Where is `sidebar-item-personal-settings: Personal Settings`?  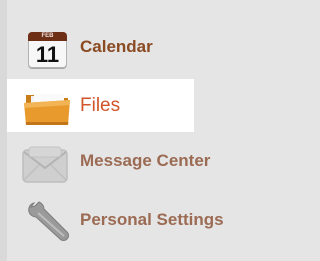
sidebar-item-personal-settings: Personal Settings is located at coordinates (118, 220).